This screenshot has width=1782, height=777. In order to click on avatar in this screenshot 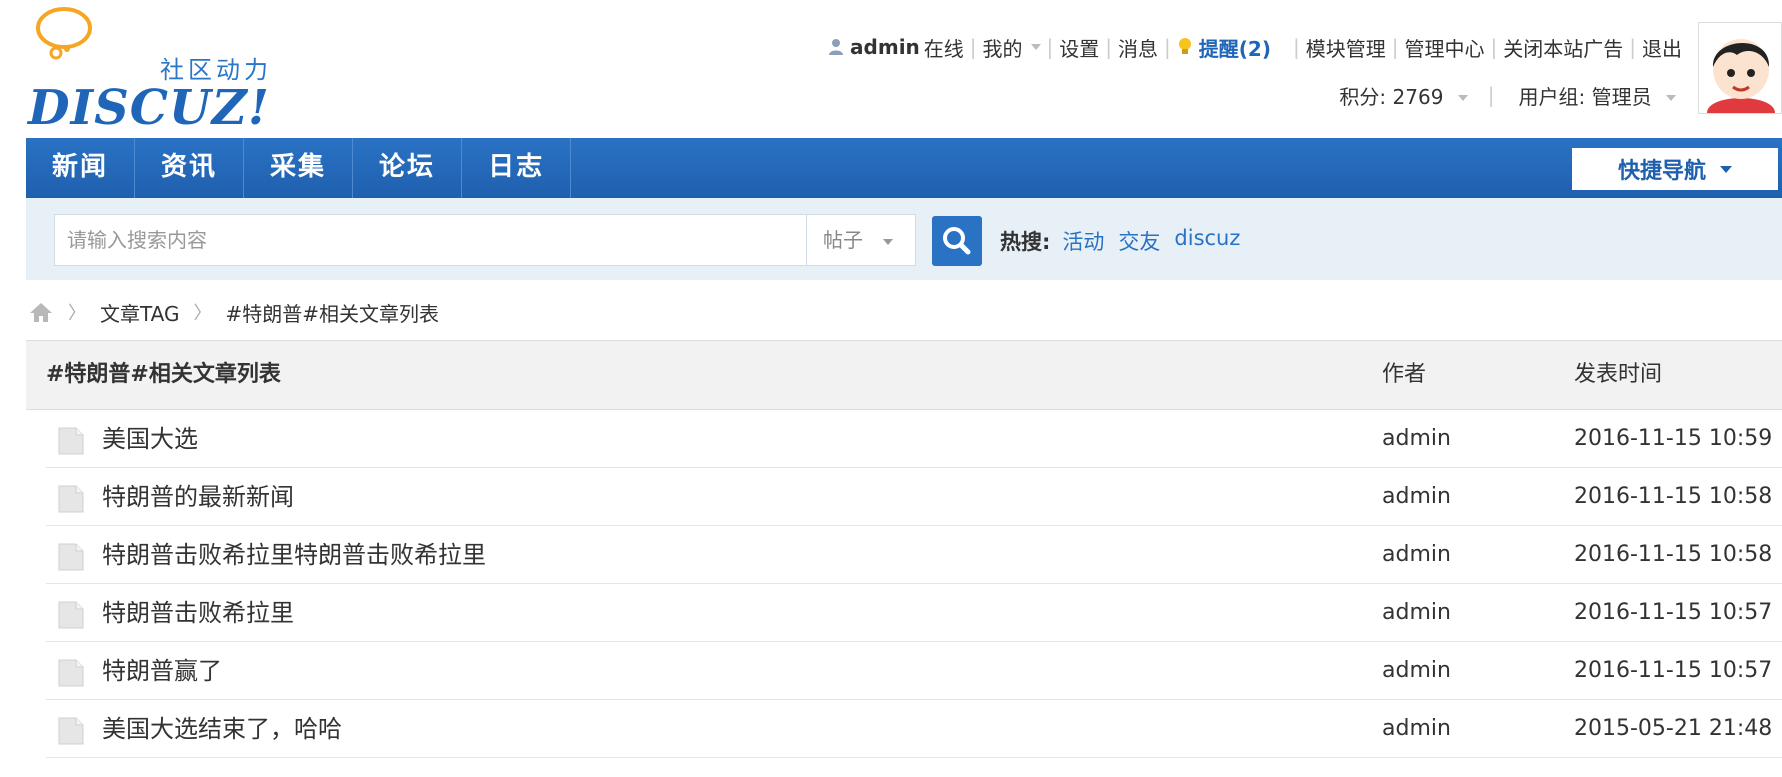, I will do `click(1740, 68)`.